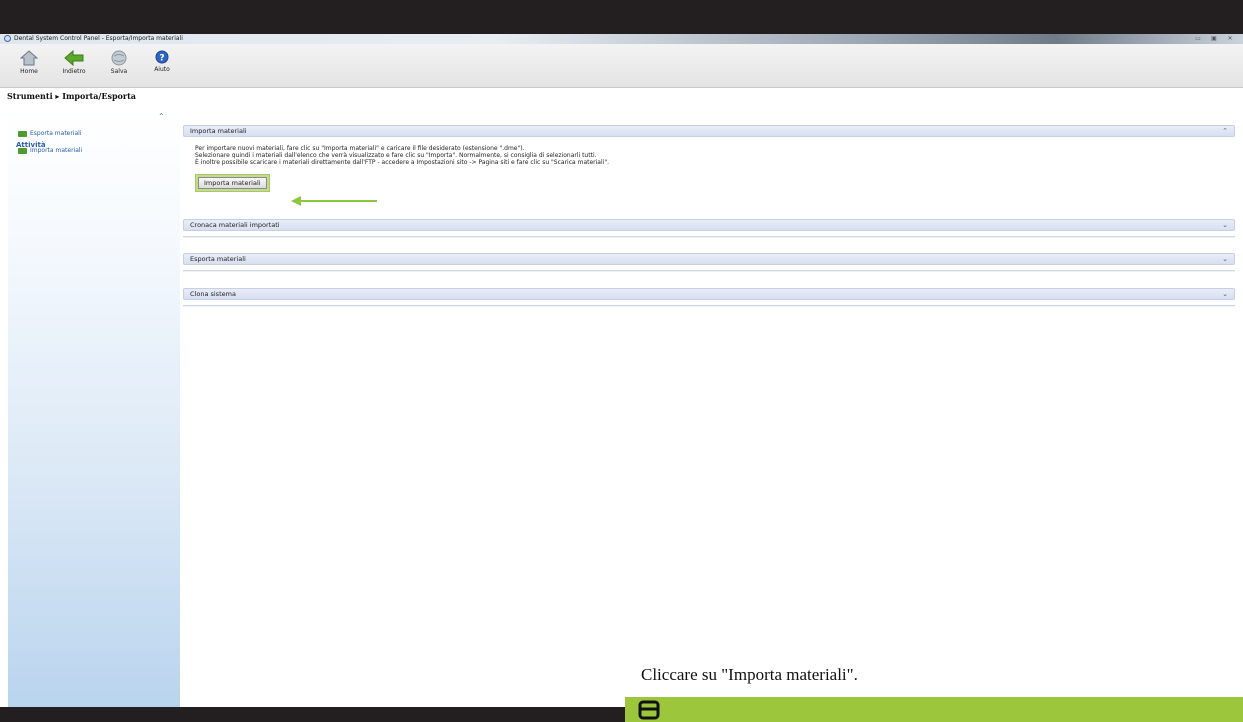 The width and height of the screenshot is (1243, 722). Describe the element at coordinates (1198, 38) in the screenshot. I see `minimize-icon: ▭` at that location.